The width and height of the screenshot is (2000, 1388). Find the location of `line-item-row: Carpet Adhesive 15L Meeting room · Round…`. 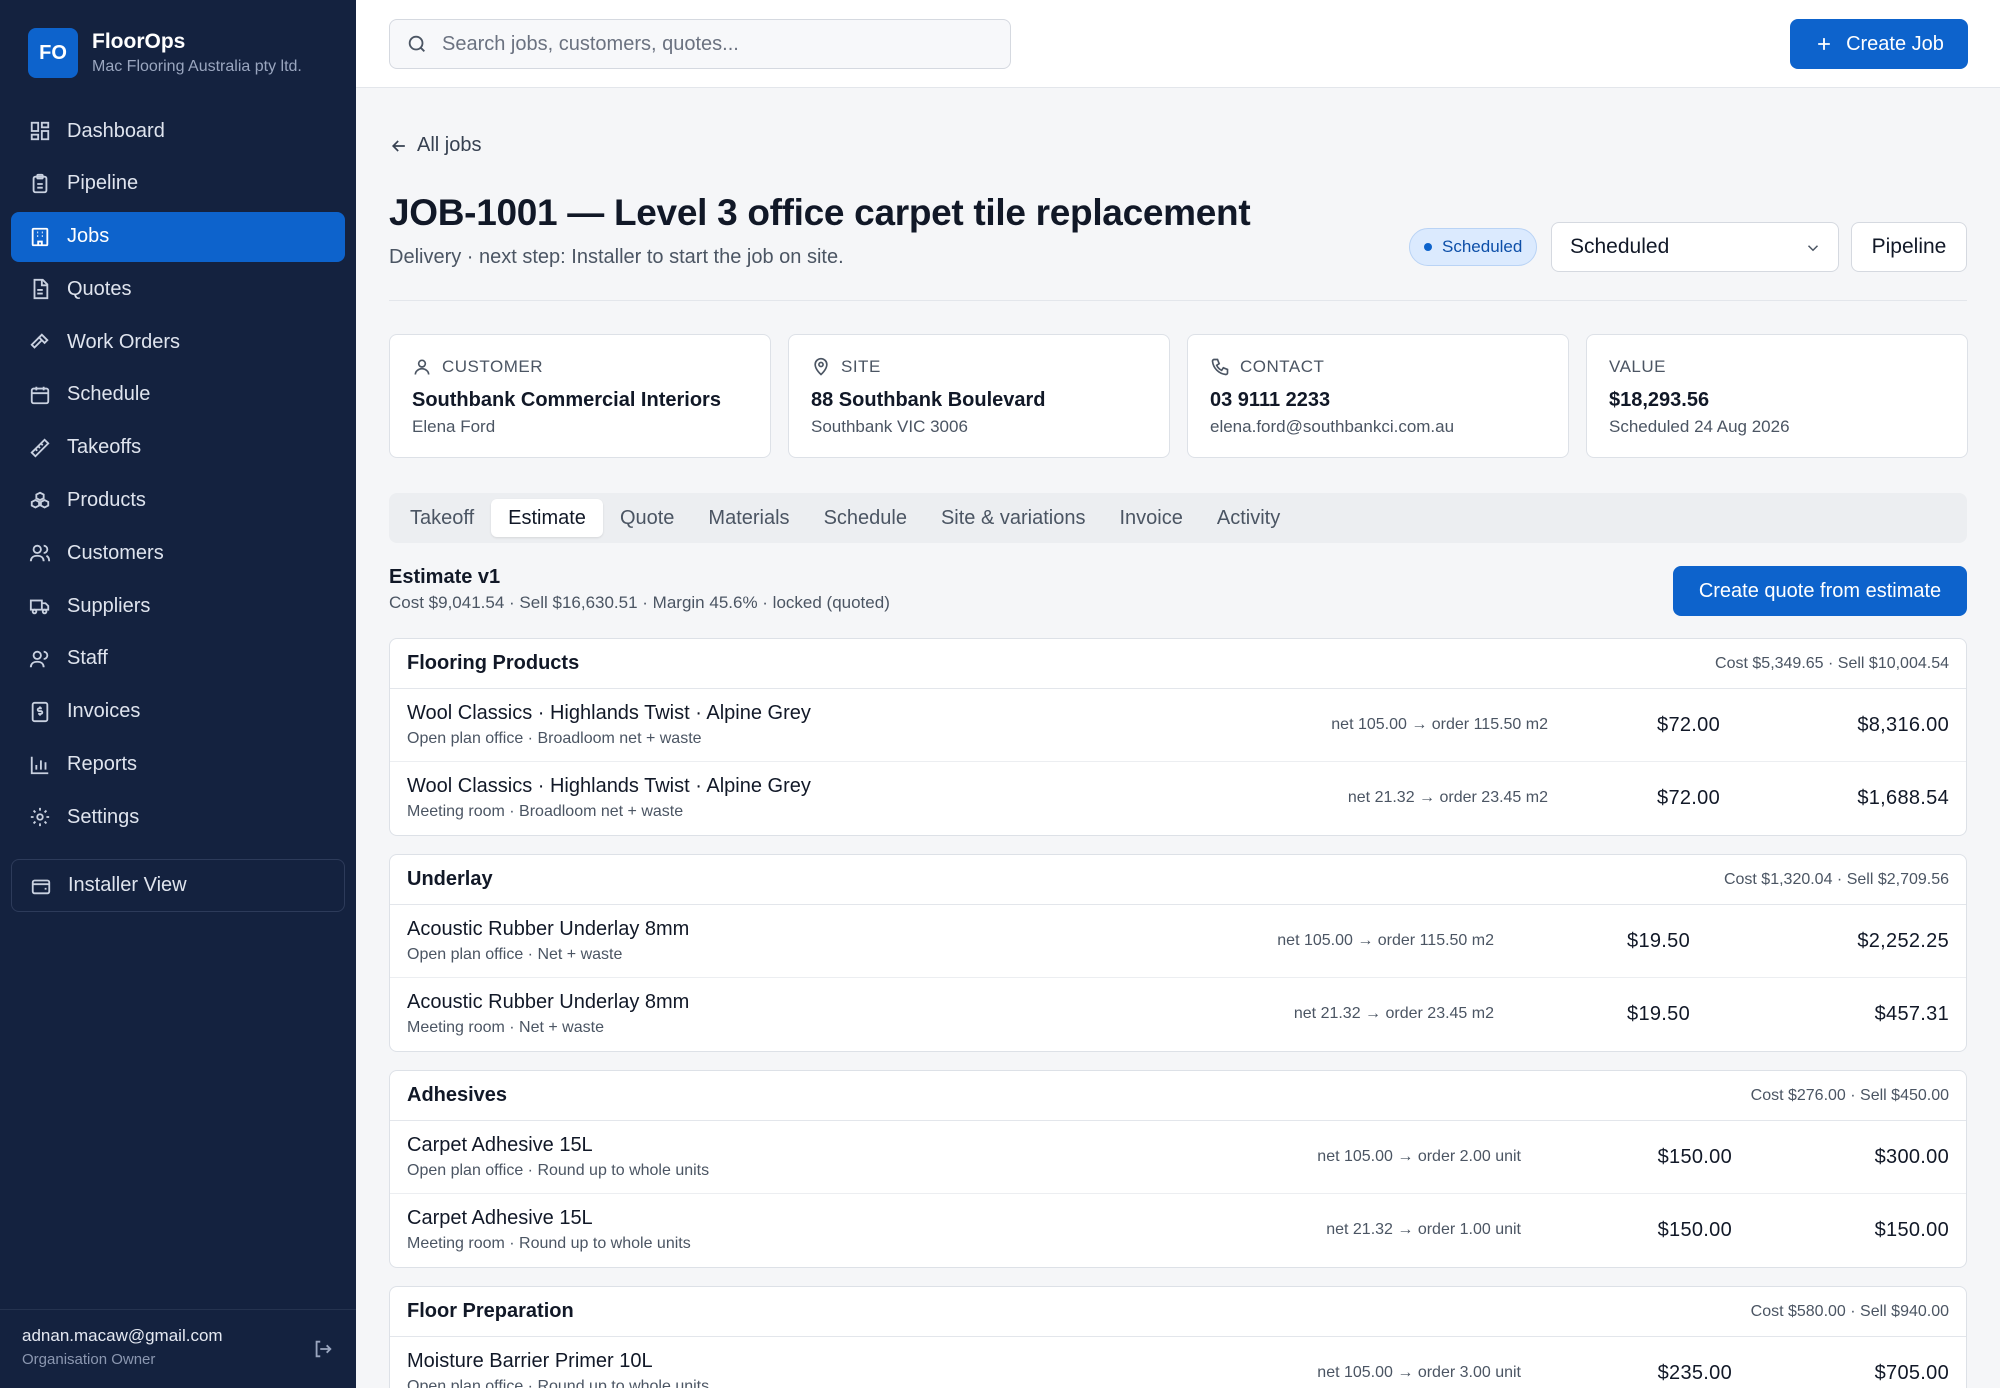

line-item-row: Carpet Adhesive 15L Meeting room · Round… is located at coordinates (1178, 1230).